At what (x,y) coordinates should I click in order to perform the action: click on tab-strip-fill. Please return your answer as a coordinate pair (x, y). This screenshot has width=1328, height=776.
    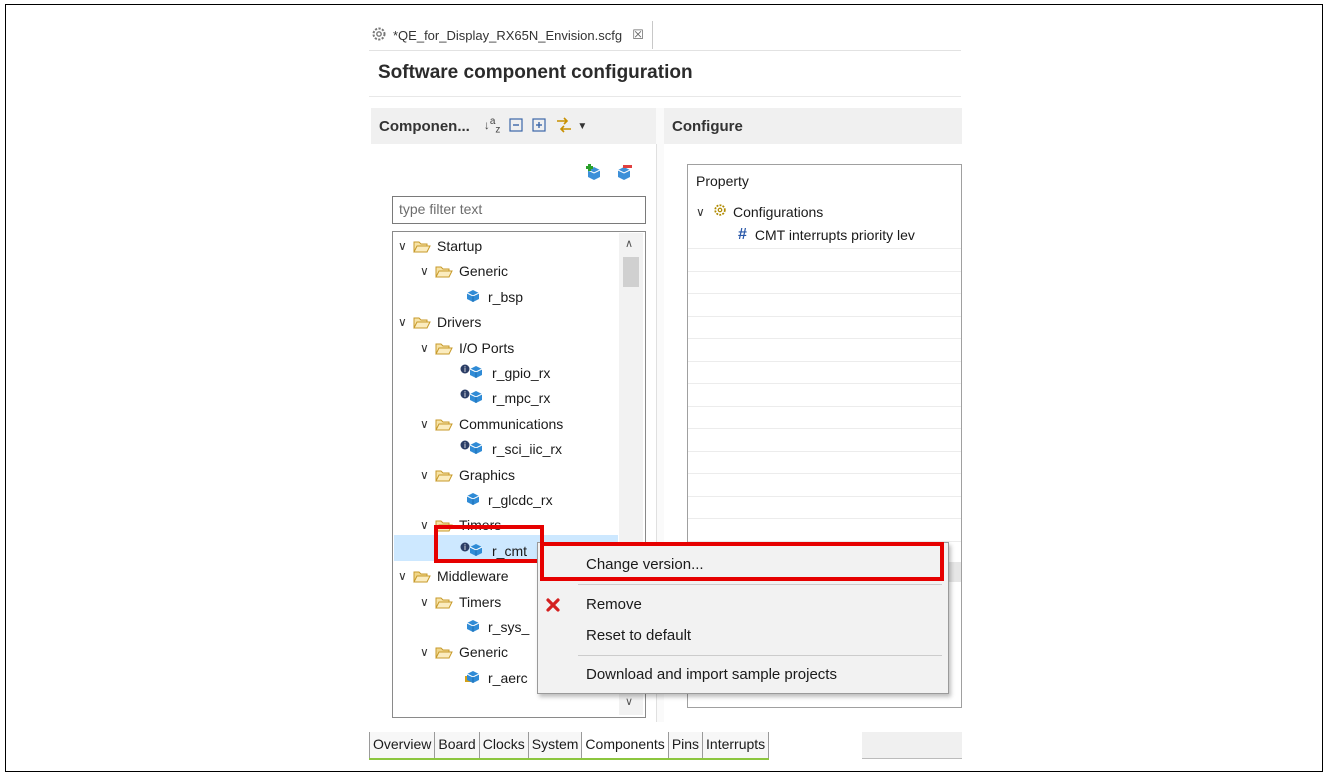
    Looking at the image, I should click on (806, 35).